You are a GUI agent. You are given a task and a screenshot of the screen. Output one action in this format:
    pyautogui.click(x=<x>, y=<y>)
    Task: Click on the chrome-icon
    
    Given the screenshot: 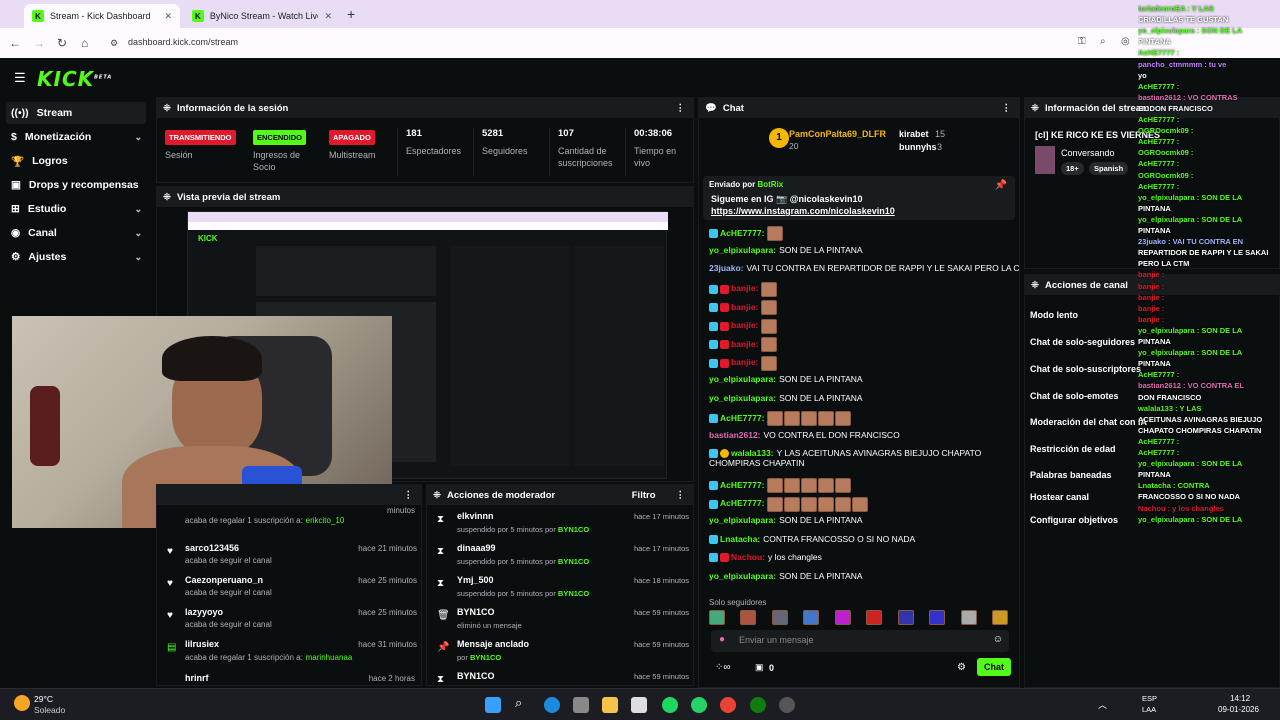 What is the action you would take?
    pyautogui.click(x=728, y=705)
    